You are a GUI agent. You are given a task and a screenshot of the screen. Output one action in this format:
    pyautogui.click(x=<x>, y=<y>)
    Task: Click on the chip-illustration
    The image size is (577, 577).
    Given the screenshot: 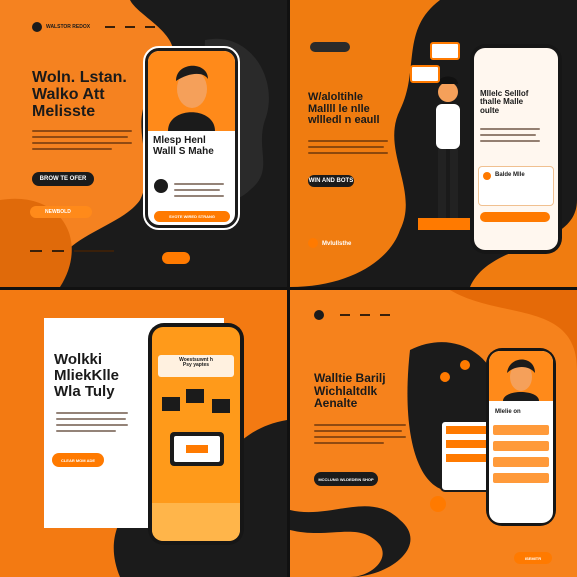 What is the action you would take?
    pyautogui.click(x=196, y=427)
    